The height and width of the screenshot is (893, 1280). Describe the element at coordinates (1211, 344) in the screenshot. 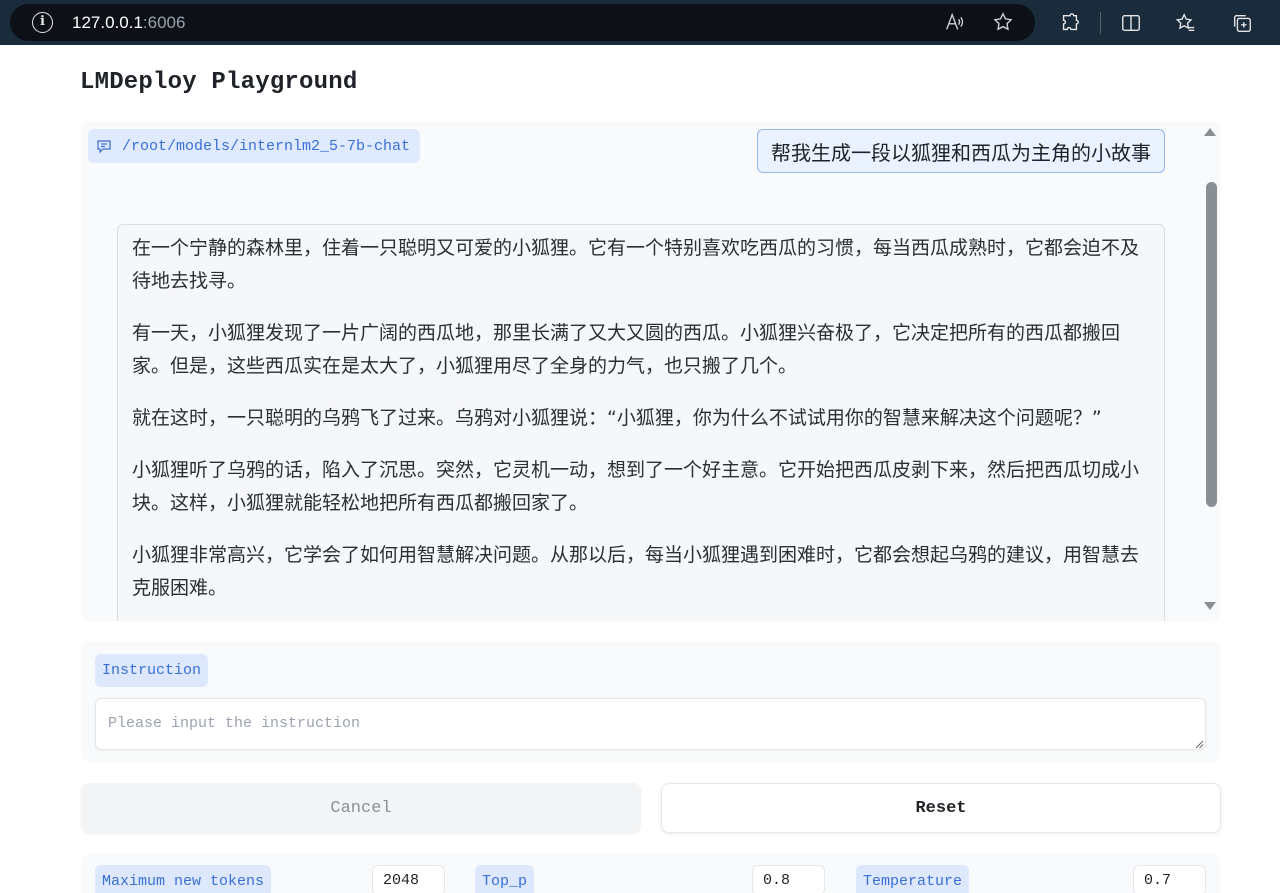

I see `chat-scrollbar-thumb` at that location.